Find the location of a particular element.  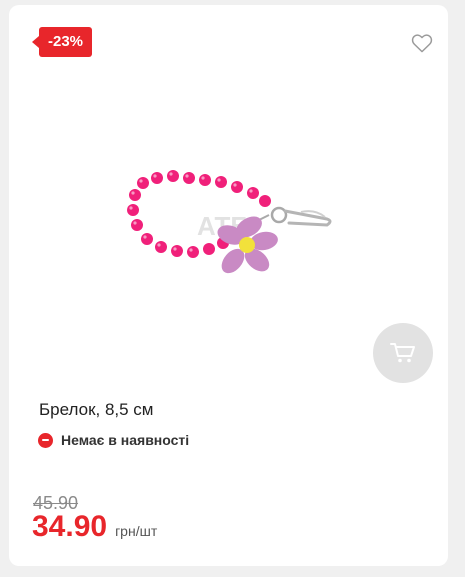

discount-badge: -23% is located at coordinates (62, 42).